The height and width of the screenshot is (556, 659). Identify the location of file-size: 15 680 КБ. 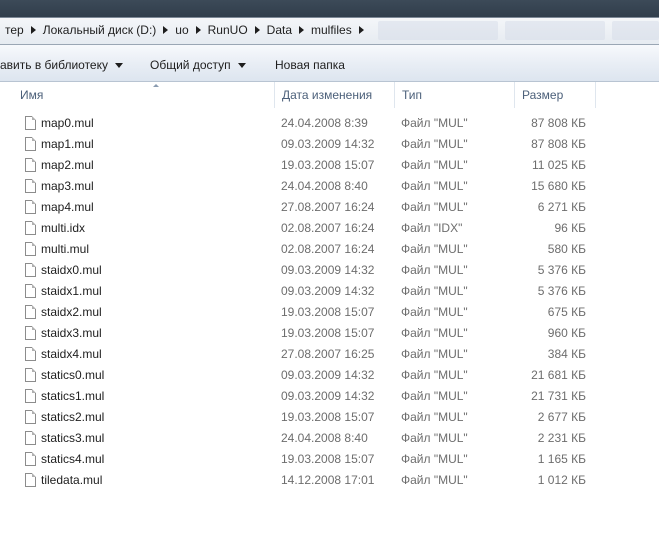
(558, 186).